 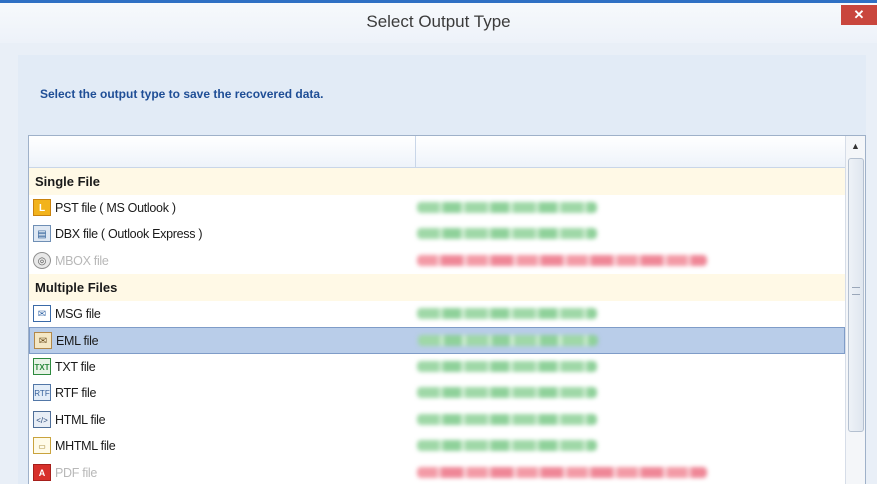 I want to click on list-item-html: </> HTML file, so click(x=437, y=420).